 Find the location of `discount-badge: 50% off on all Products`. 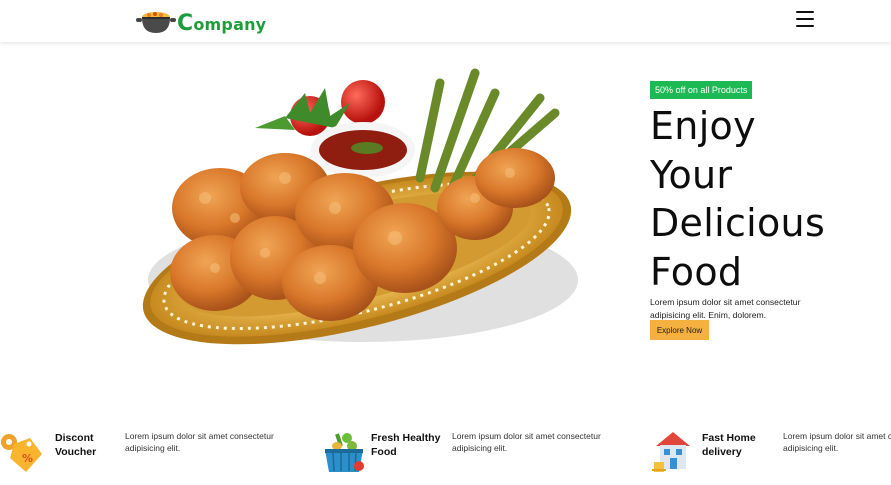

discount-badge: 50% off on all Products is located at coordinates (701, 90).